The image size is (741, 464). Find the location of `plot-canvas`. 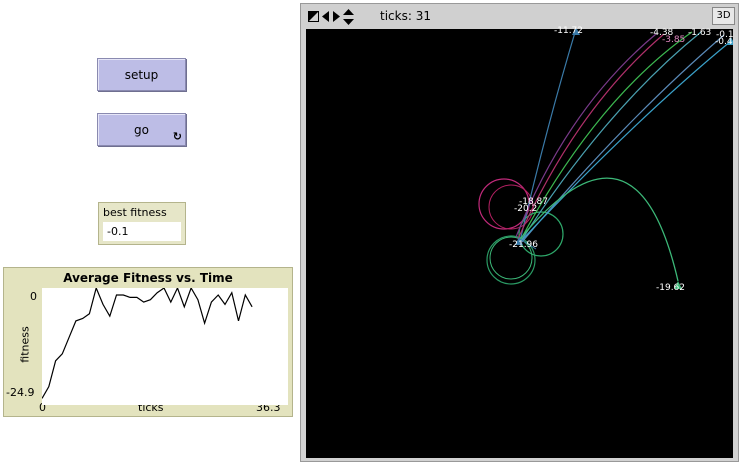

plot-canvas is located at coordinates (164, 345).